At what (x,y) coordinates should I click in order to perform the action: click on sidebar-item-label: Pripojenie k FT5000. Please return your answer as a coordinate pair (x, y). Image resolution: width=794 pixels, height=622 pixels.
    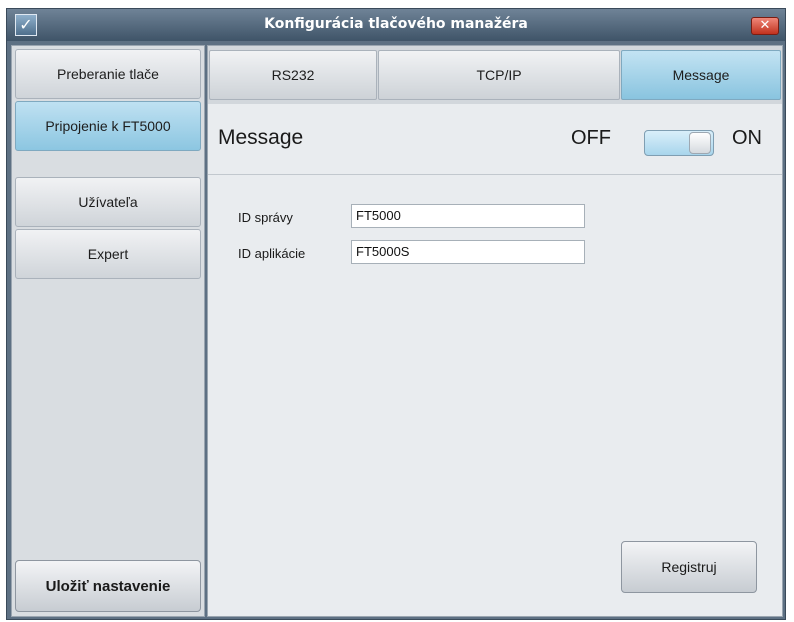
    Looking at the image, I should click on (108, 126).